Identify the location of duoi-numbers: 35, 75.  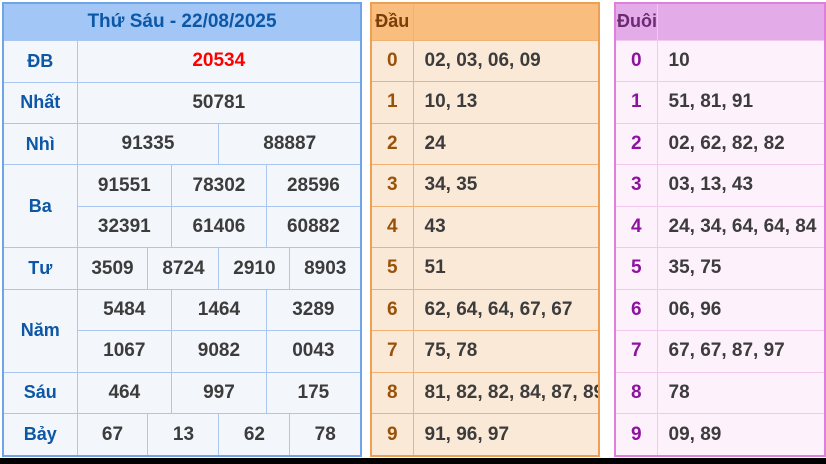
(741, 268).